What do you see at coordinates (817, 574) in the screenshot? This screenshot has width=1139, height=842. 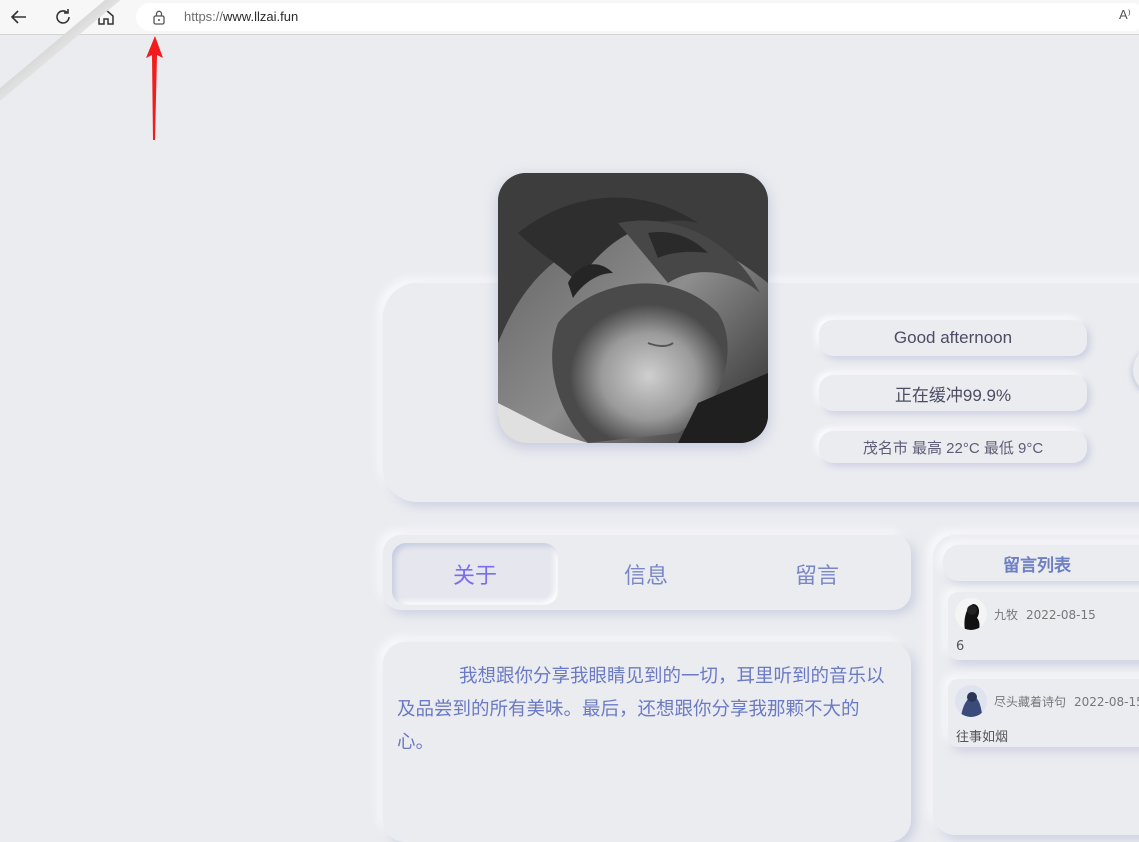 I see `tab-messages: 留言` at bounding box center [817, 574].